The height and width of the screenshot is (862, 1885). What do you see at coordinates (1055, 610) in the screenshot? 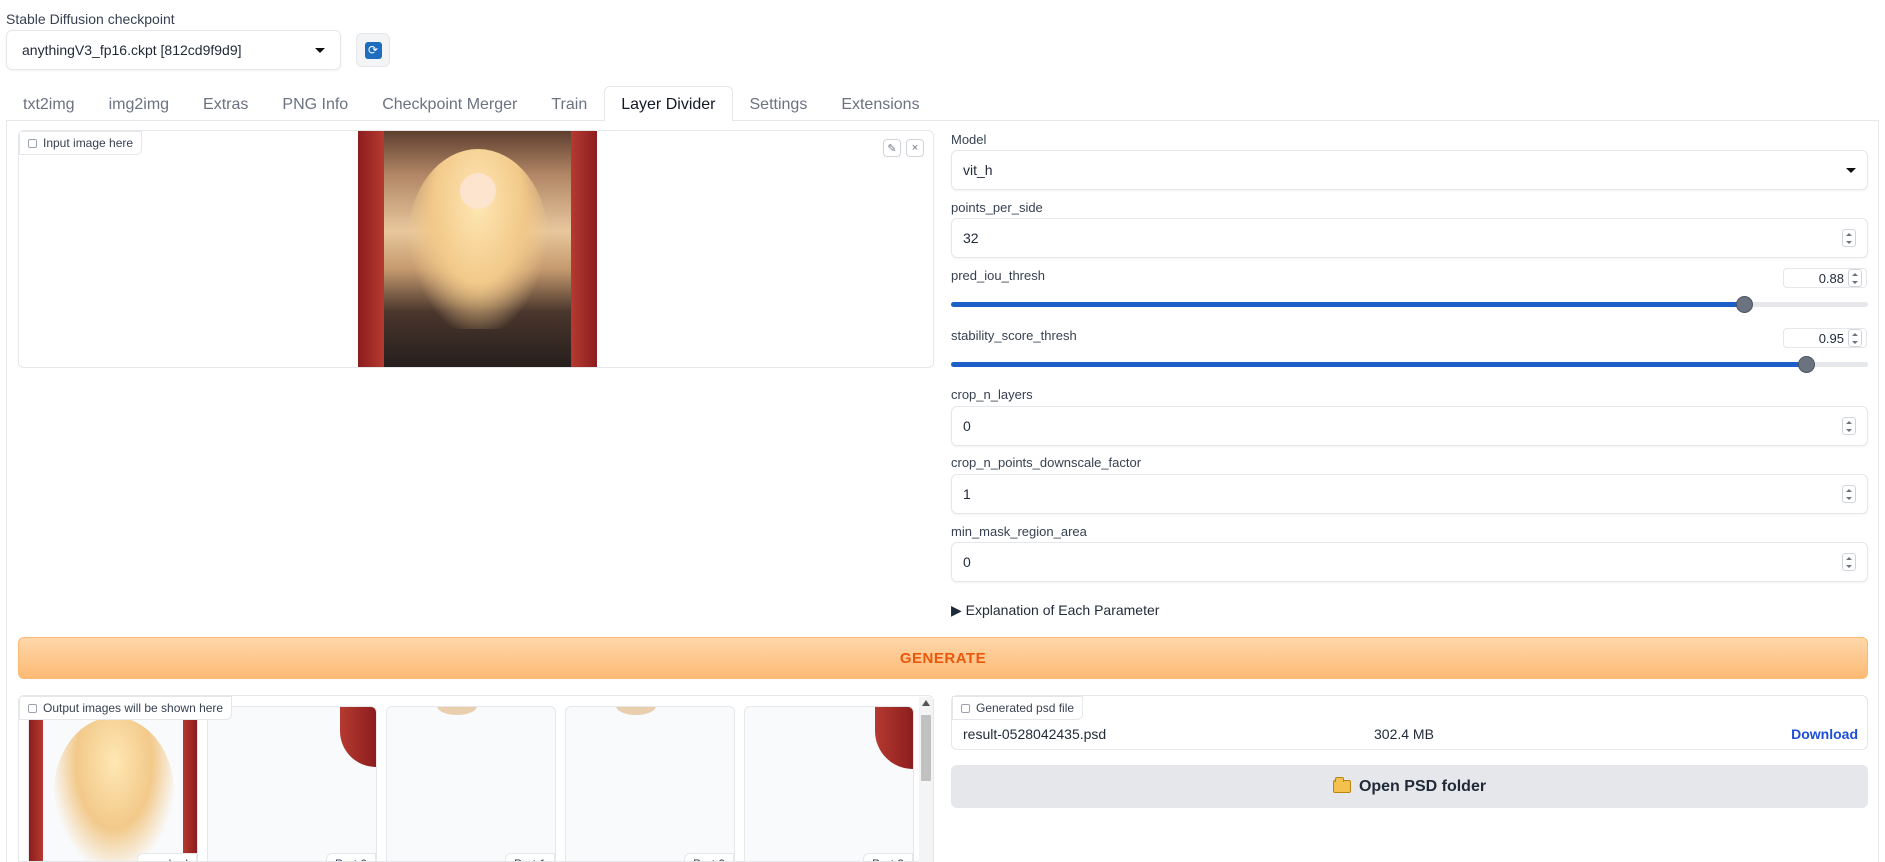
I see `explanation-toggle: ▶ Explanation of Each Parameter` at bounding box center [1055, 610].